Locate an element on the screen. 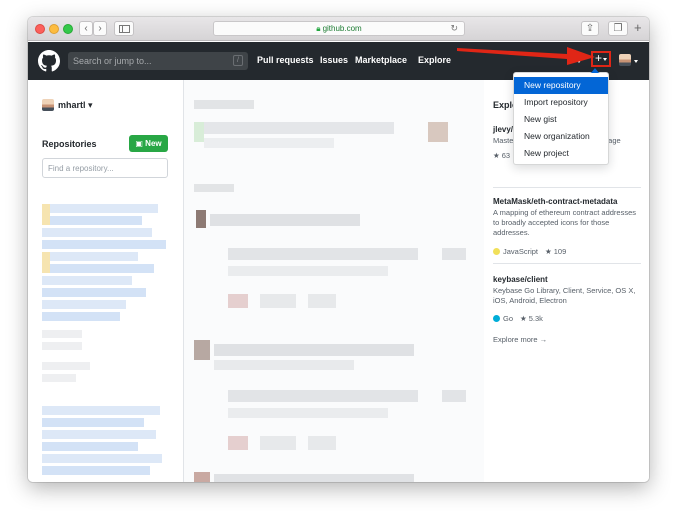 The height and width of the screenshot is (521, 677). nav-marketplace: Marketplace is located at coordinates (381, 60).